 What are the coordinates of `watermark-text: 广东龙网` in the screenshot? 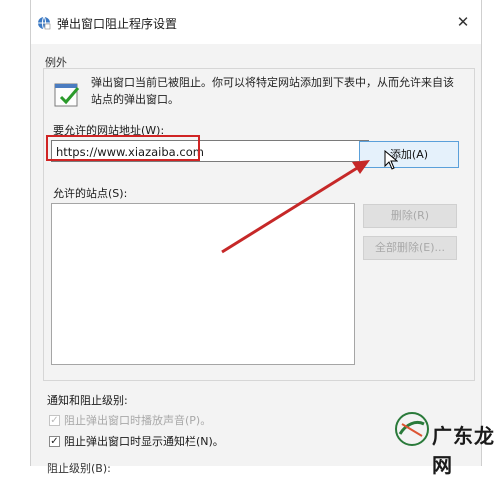 It's located at (463, 450).